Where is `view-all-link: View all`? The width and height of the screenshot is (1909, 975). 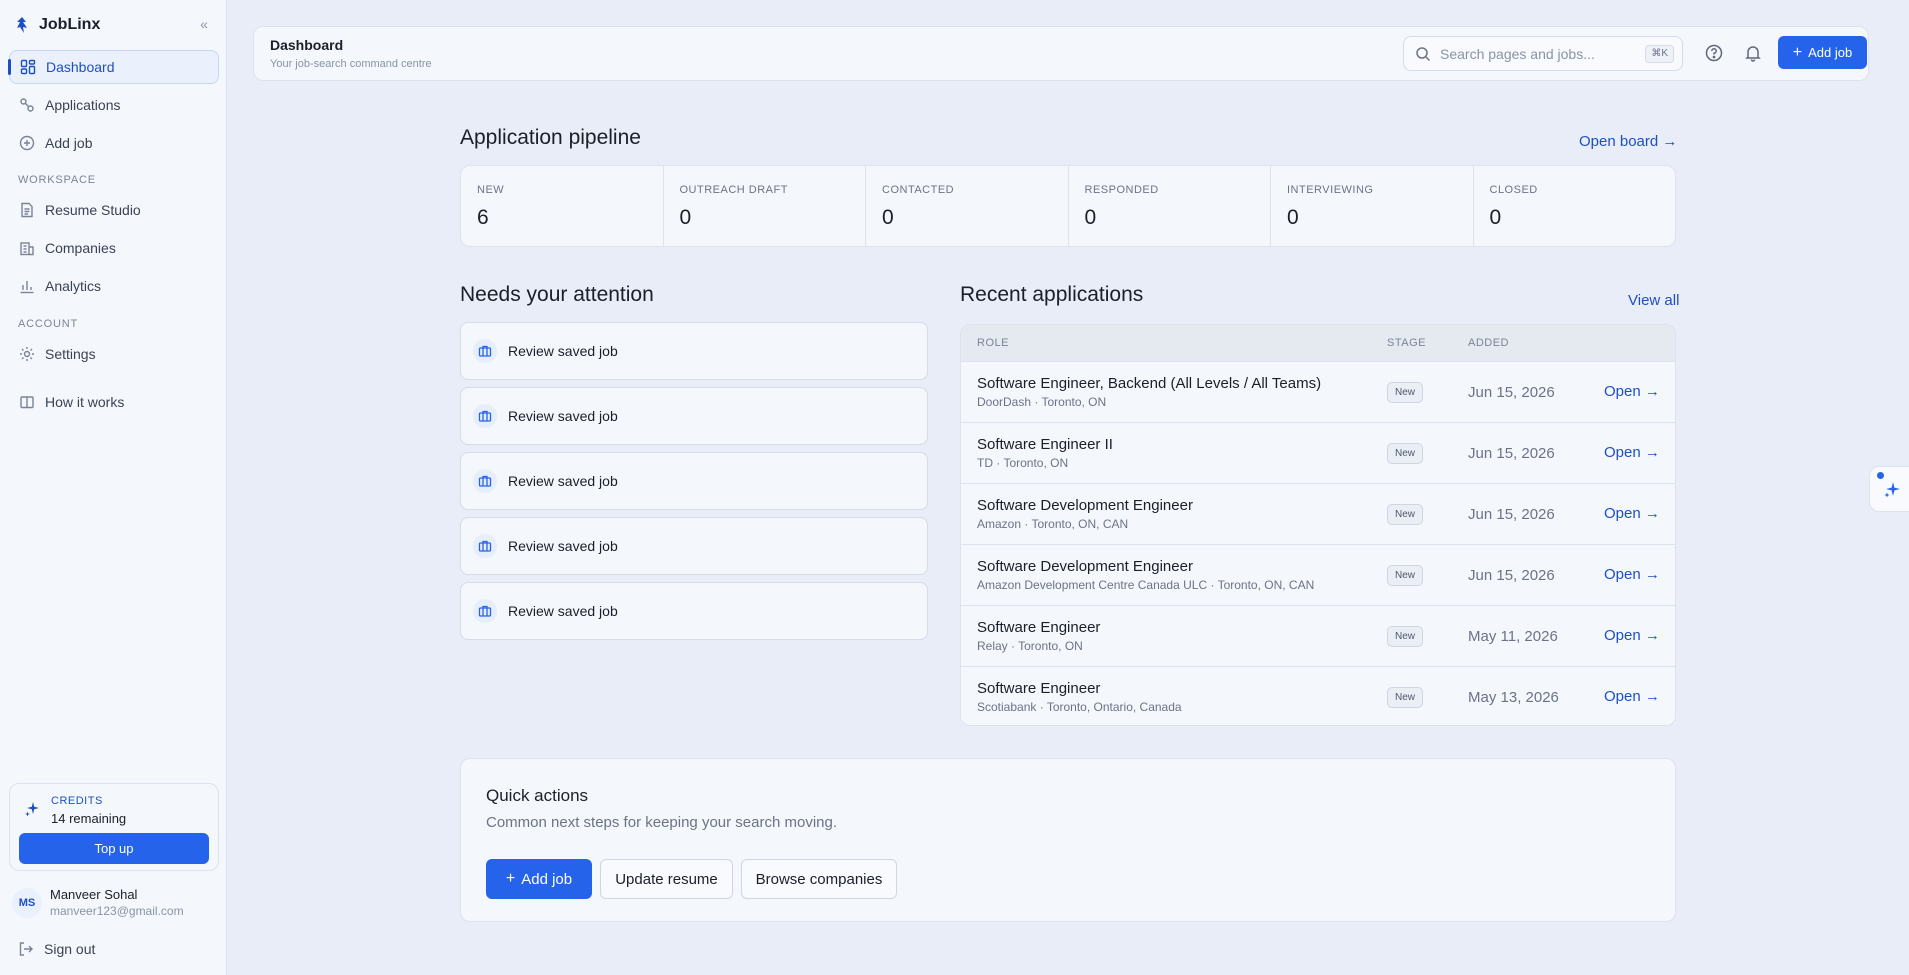 view-all-link: View all is located at coordinates (1653, 300).